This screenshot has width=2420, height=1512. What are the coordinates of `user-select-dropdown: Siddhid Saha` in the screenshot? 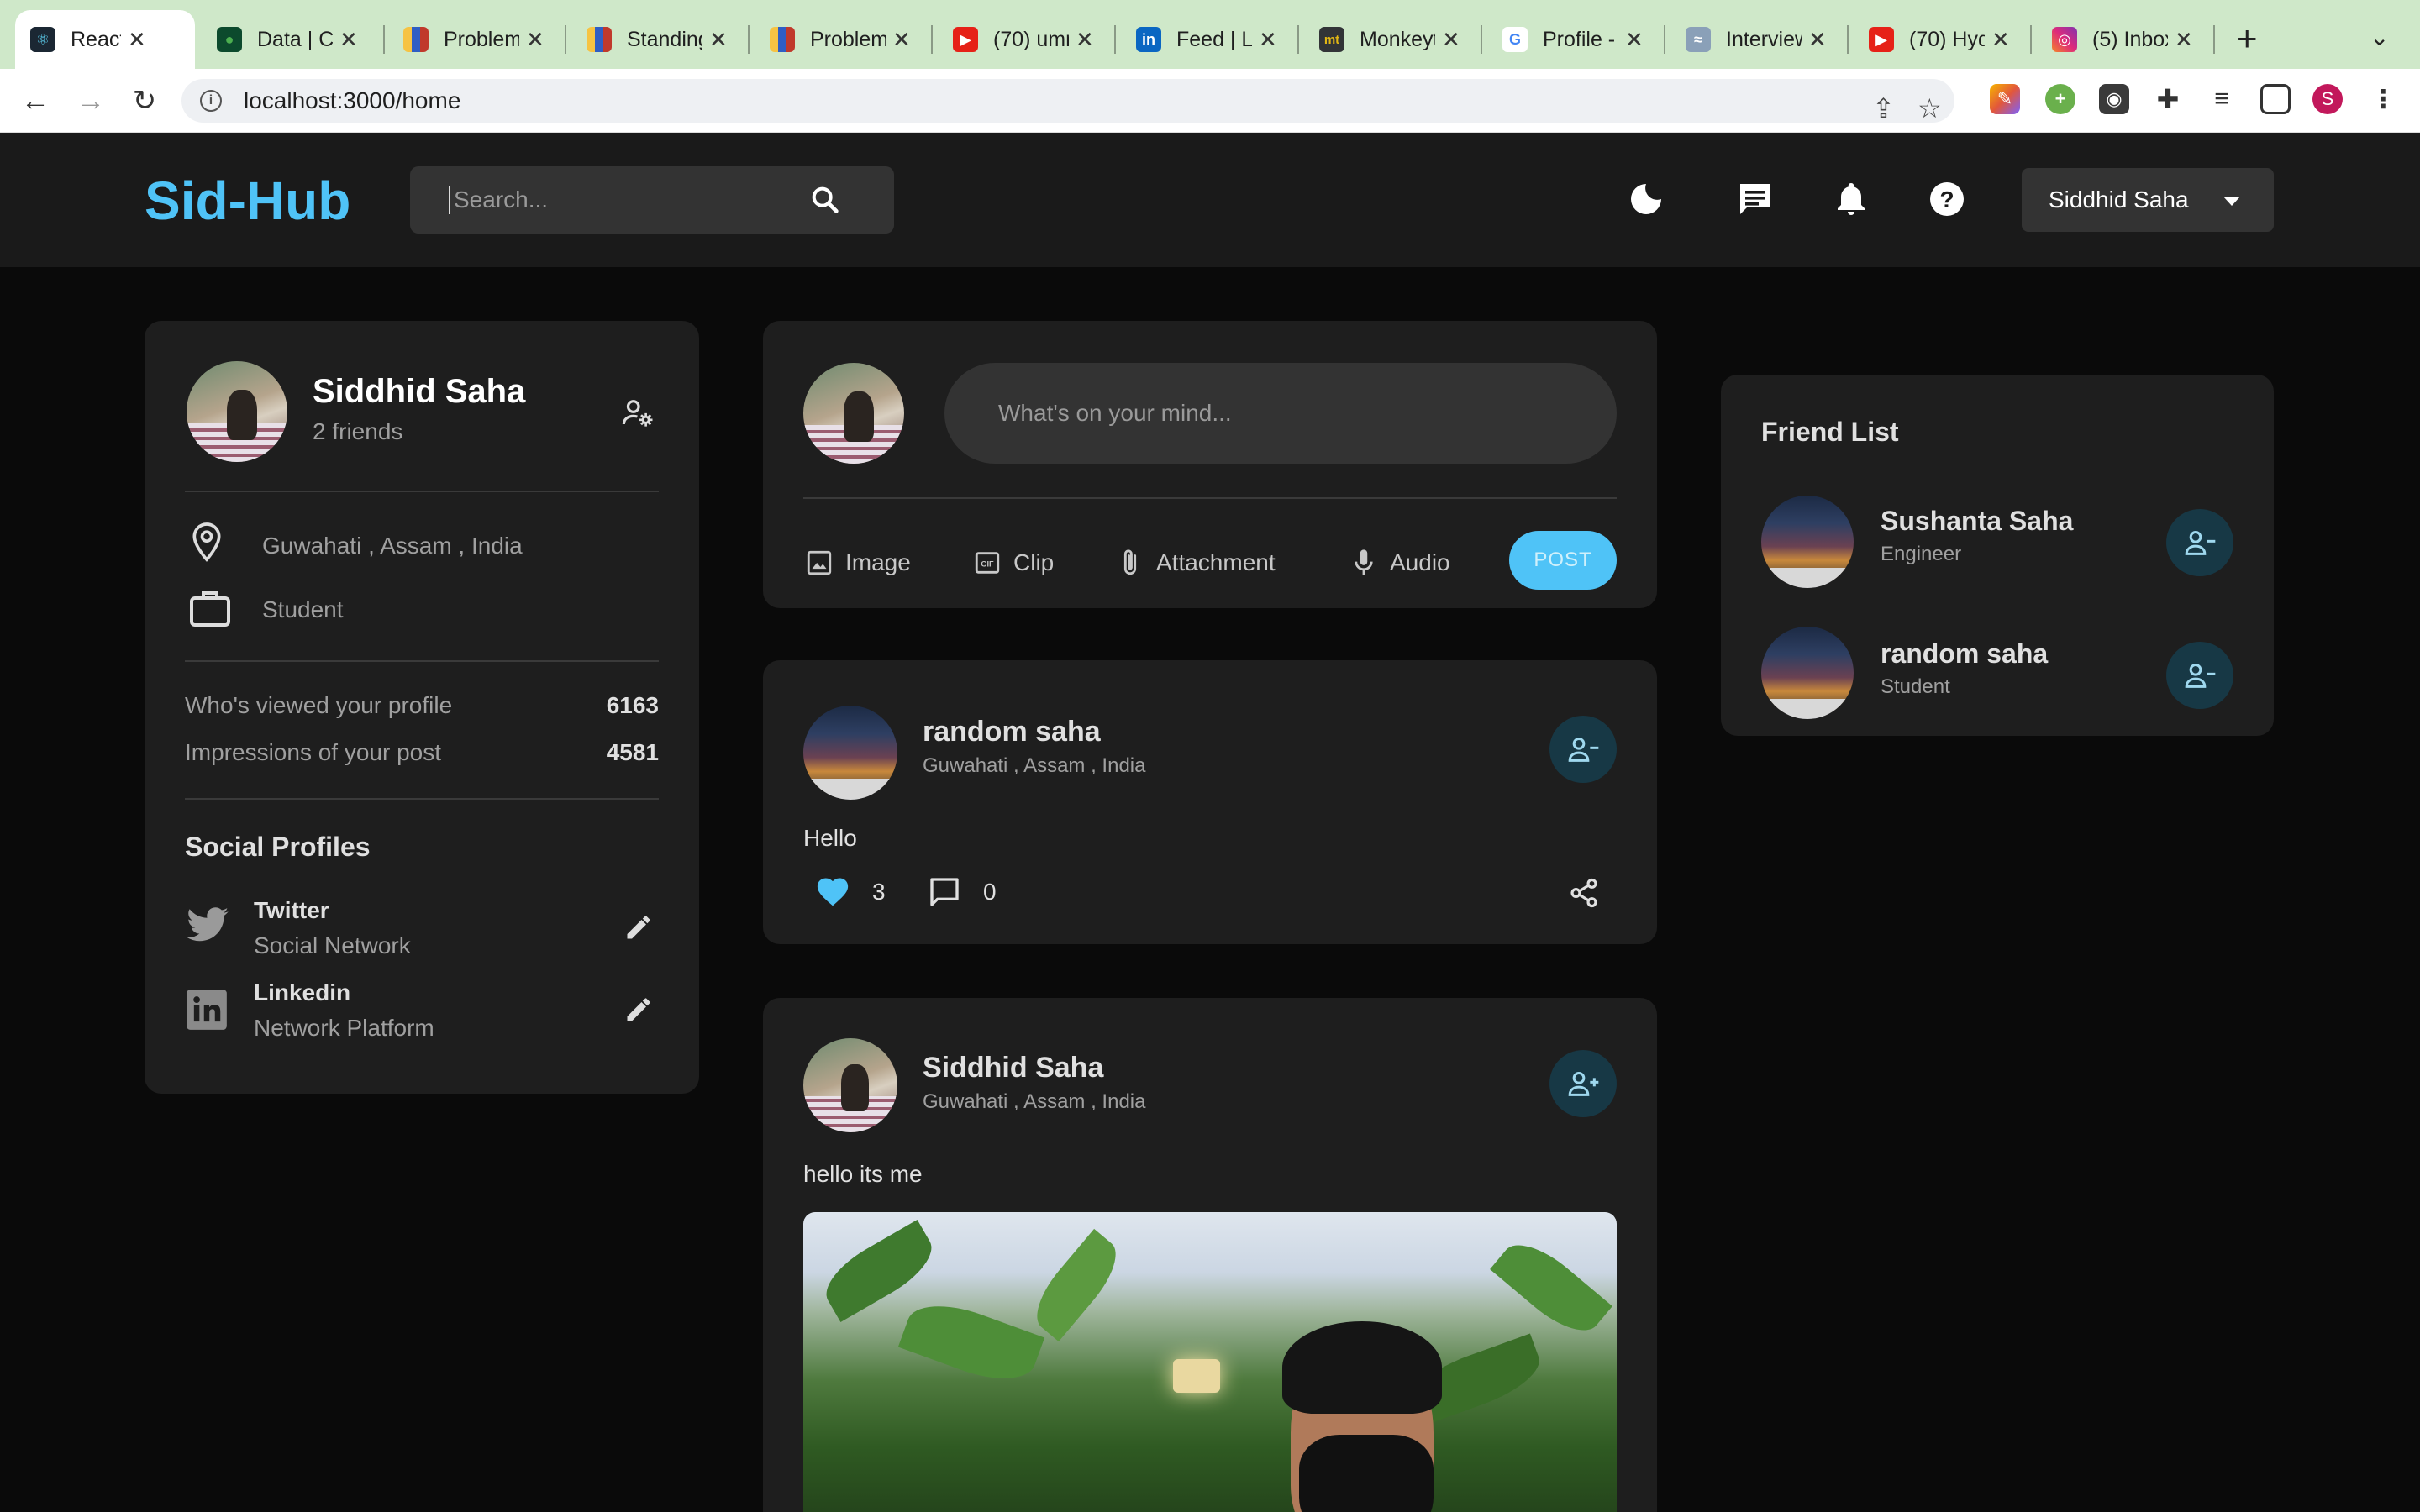 It's located at (2148, 200).